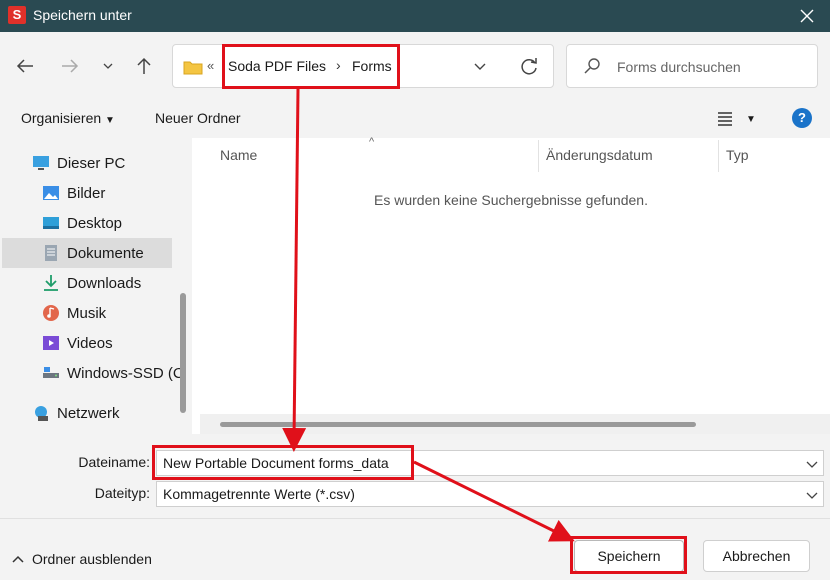  Describe the element at coordinates (90, 343) in the screenshot. I see `nav-item-label: Videos` at that location.